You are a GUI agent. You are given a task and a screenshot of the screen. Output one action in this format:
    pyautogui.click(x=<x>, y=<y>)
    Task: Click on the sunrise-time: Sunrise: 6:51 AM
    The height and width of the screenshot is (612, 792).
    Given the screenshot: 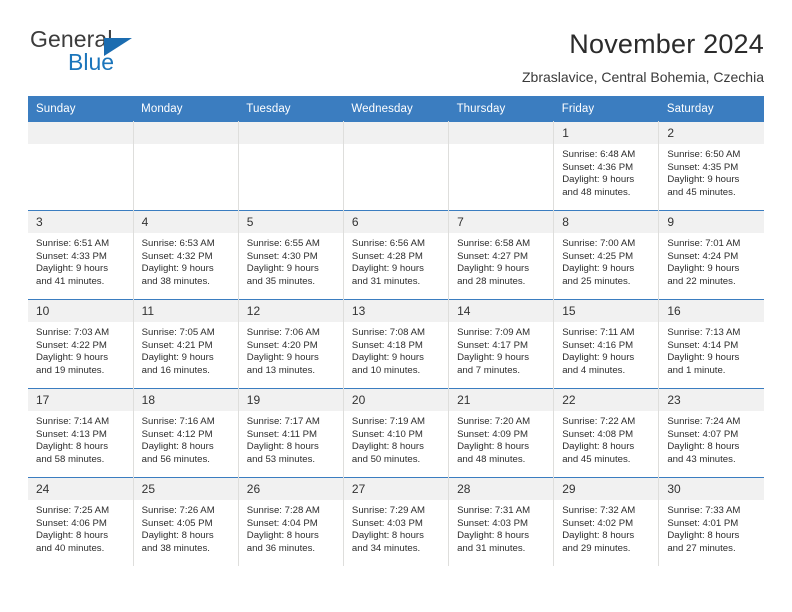 What is the action you would take?
    pyautogui.click(x=73, y=243)
    